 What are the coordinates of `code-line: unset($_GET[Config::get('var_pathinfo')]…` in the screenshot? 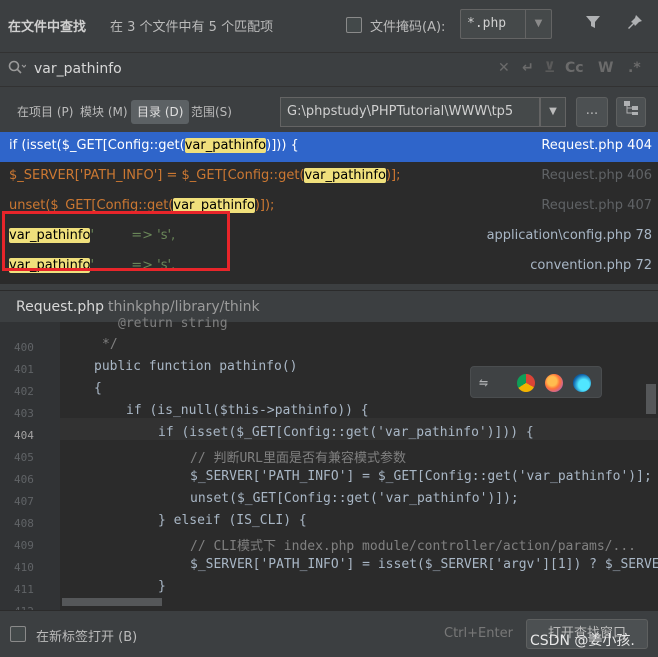 It's located at (354, 498).